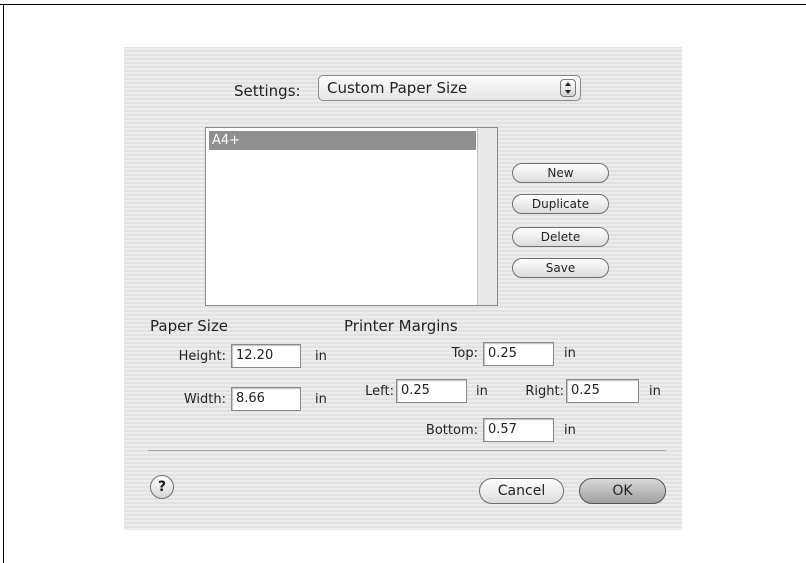  What do you see at coordinates (204, 399) in the screenshot?
I see `width-label: Width:` at bounding box center [204, 399].